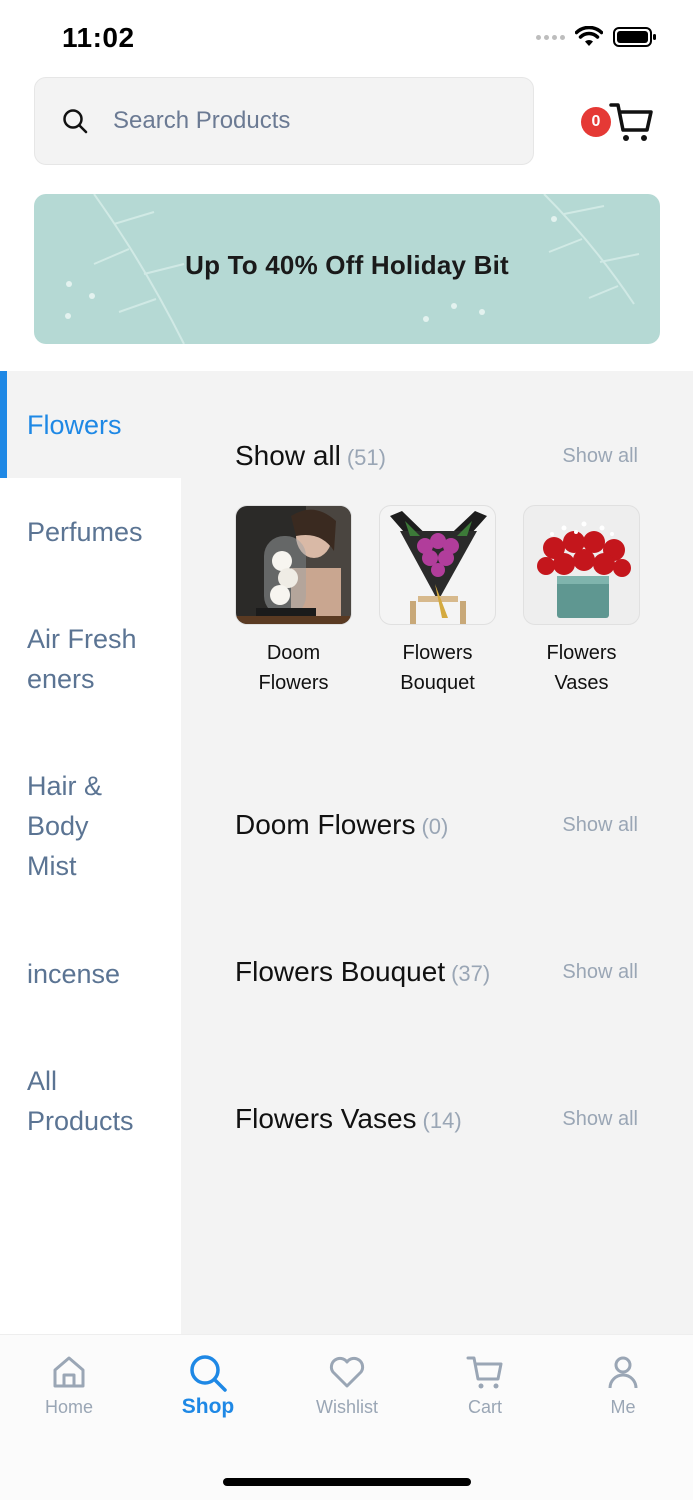  I want to click on sidebar-item-incense: incense, so click(90, 974).